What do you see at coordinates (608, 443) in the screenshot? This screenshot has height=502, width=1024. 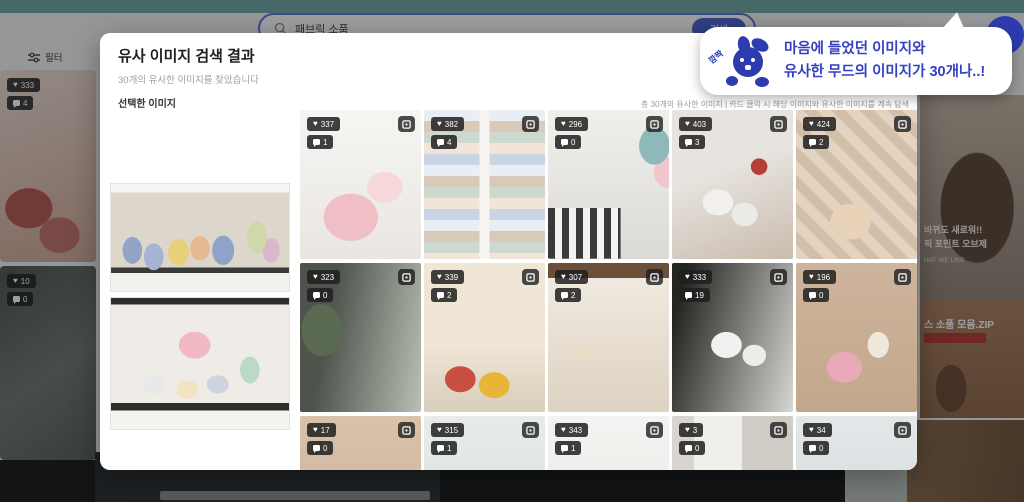 I see `similar-image-card: ♥ 343 1` at bounding box center [608, 443].